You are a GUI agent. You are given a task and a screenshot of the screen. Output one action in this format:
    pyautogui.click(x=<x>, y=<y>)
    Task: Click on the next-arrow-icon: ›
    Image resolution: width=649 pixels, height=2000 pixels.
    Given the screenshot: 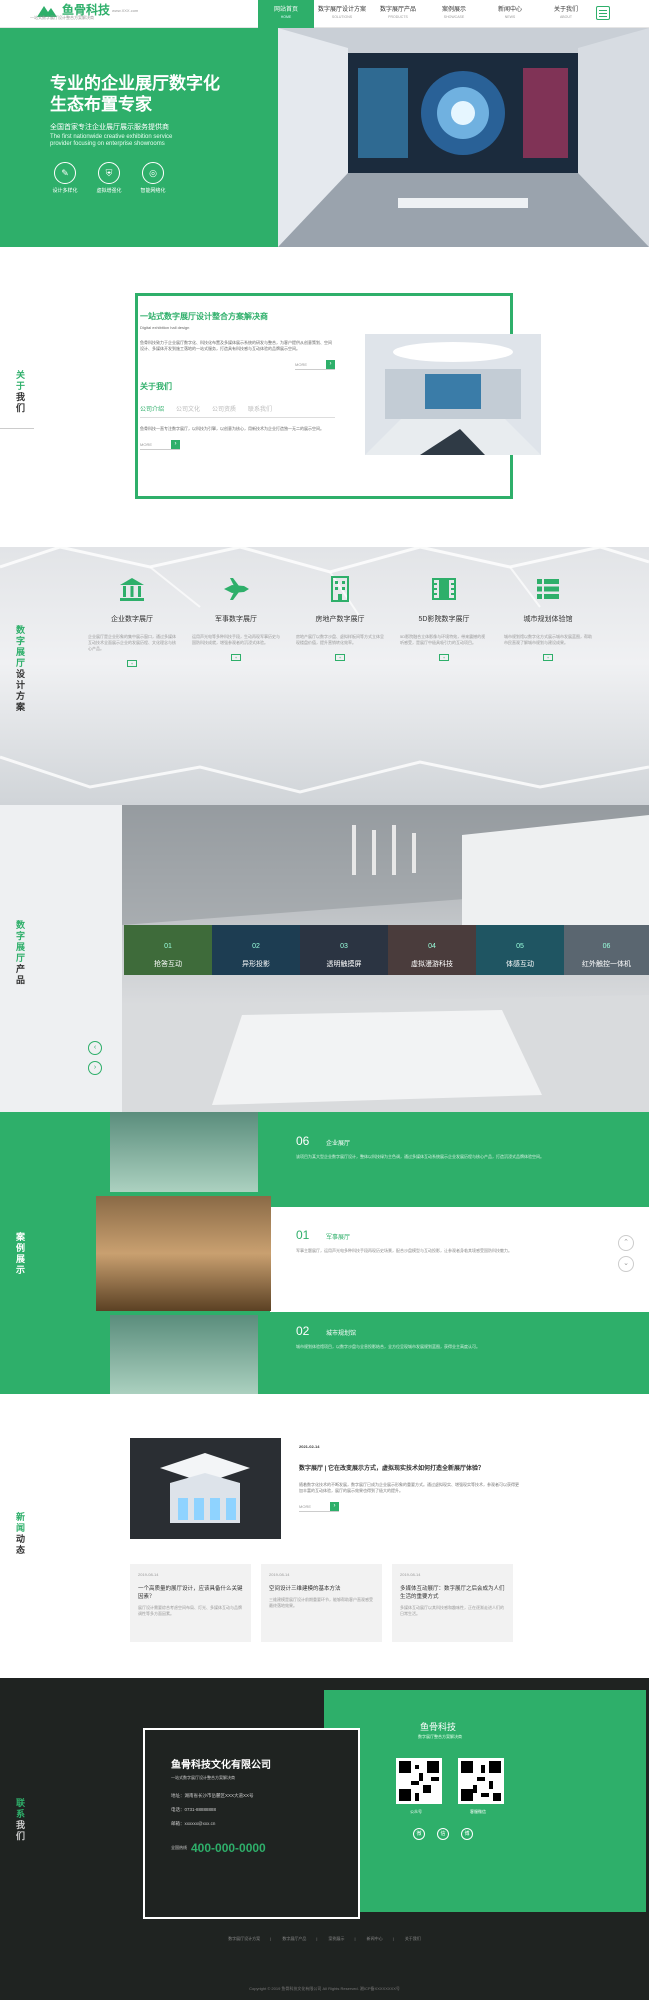 What is the action you would take?
    pyautogui.click(x=95, y=1068)
    